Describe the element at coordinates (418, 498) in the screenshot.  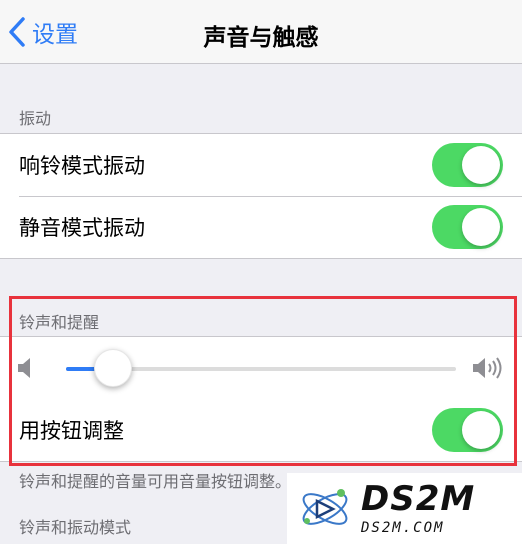
I see `watermark-brand: DS2M` at that location.